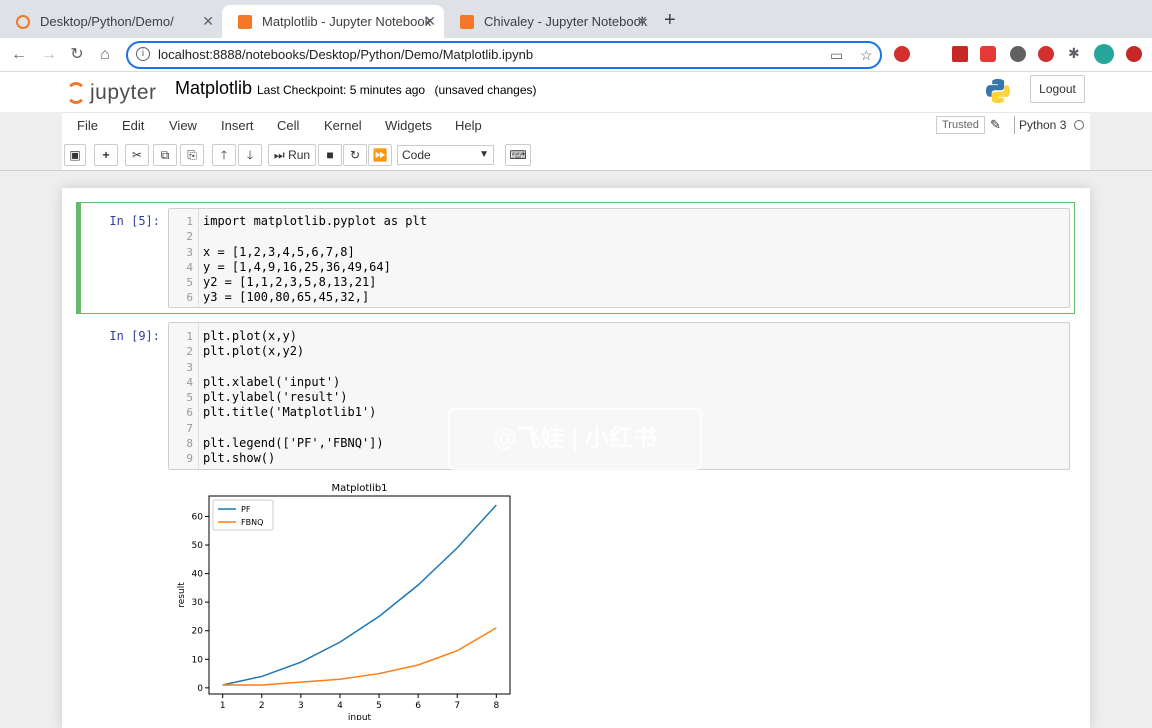 Image resolution: width=1152 pixels, height=728 pixels. I want to click on menu-insert: Insert, so click(237, 125).